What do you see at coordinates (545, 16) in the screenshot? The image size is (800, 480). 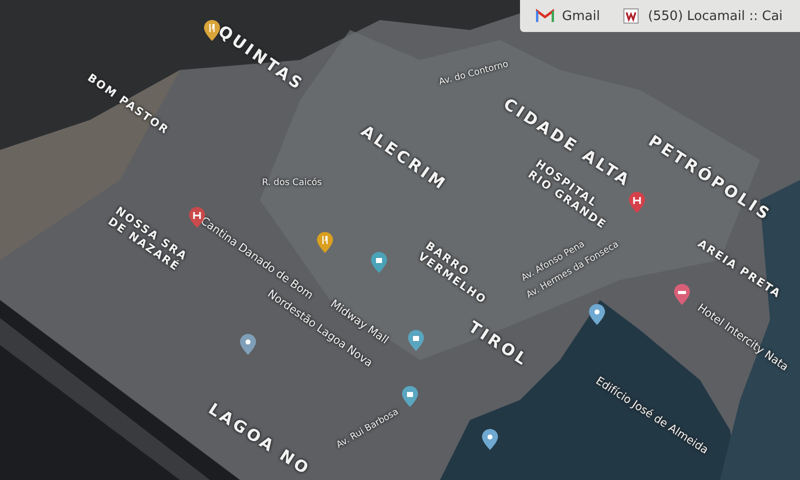 I see `envelope-m-icon` at bounding box center [545, 16].